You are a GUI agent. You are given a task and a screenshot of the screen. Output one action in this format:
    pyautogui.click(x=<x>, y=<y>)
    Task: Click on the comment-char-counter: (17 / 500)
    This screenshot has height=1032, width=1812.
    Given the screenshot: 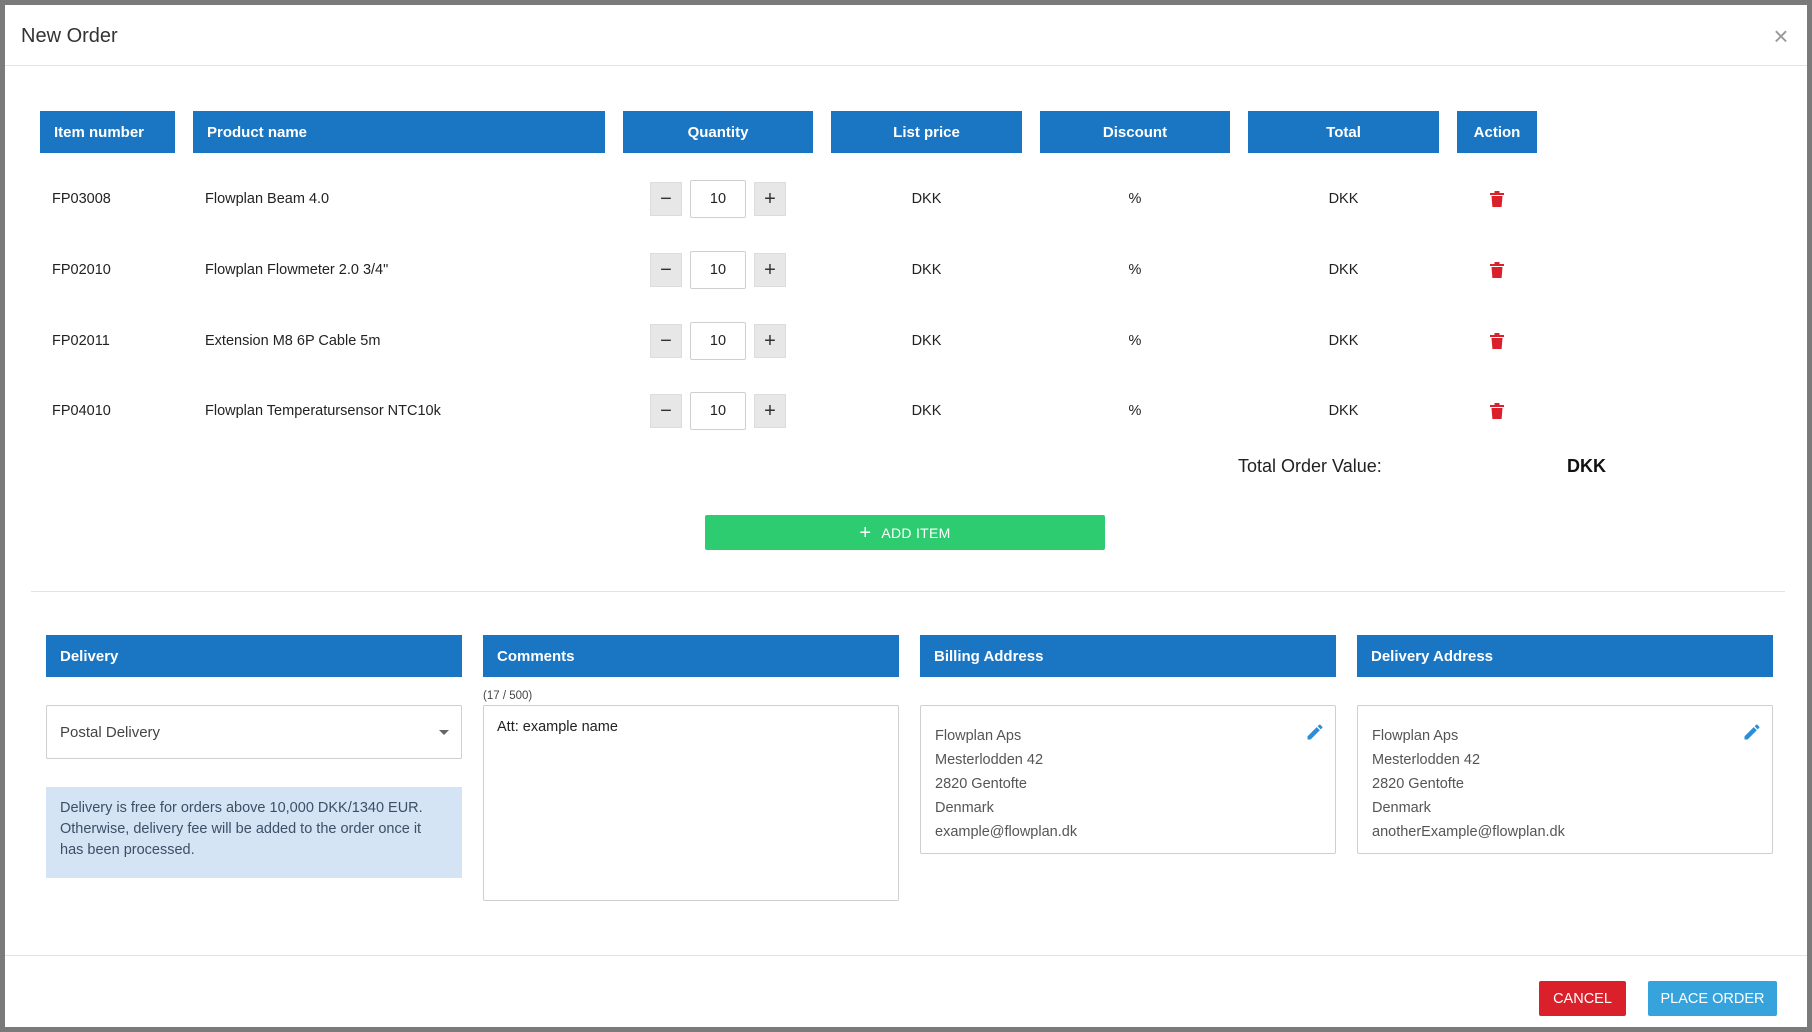 What is the action you would take?
    pyautogui.click(x=508, y=696)
    